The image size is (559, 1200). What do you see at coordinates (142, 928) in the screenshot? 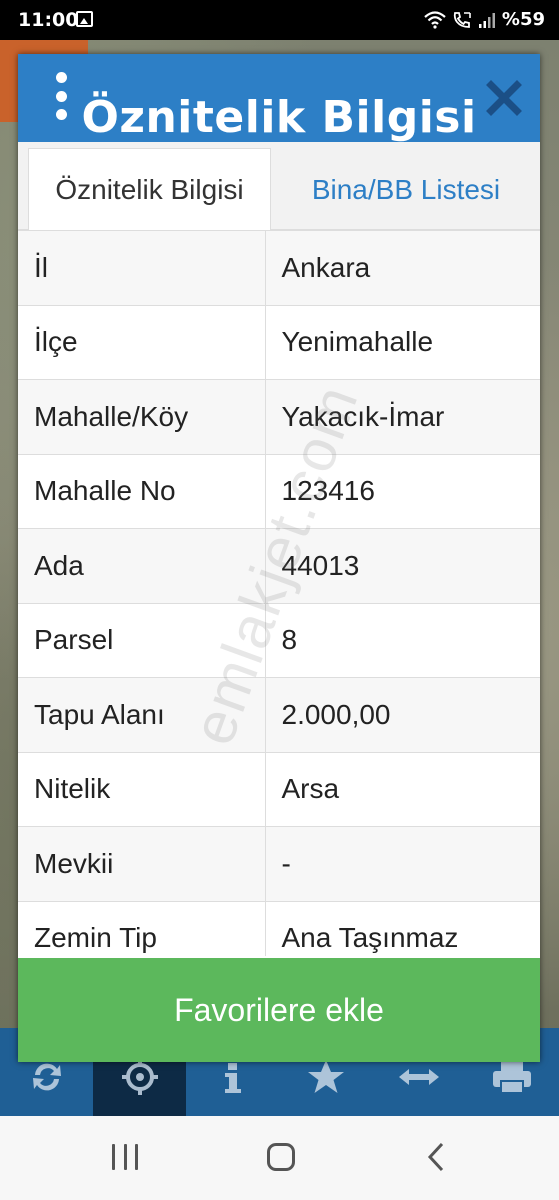
I see `row-key: Zemin Tip` at bounding box center [142, 928].